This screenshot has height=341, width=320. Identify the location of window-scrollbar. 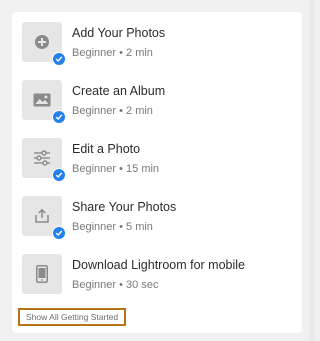
(312, 170).